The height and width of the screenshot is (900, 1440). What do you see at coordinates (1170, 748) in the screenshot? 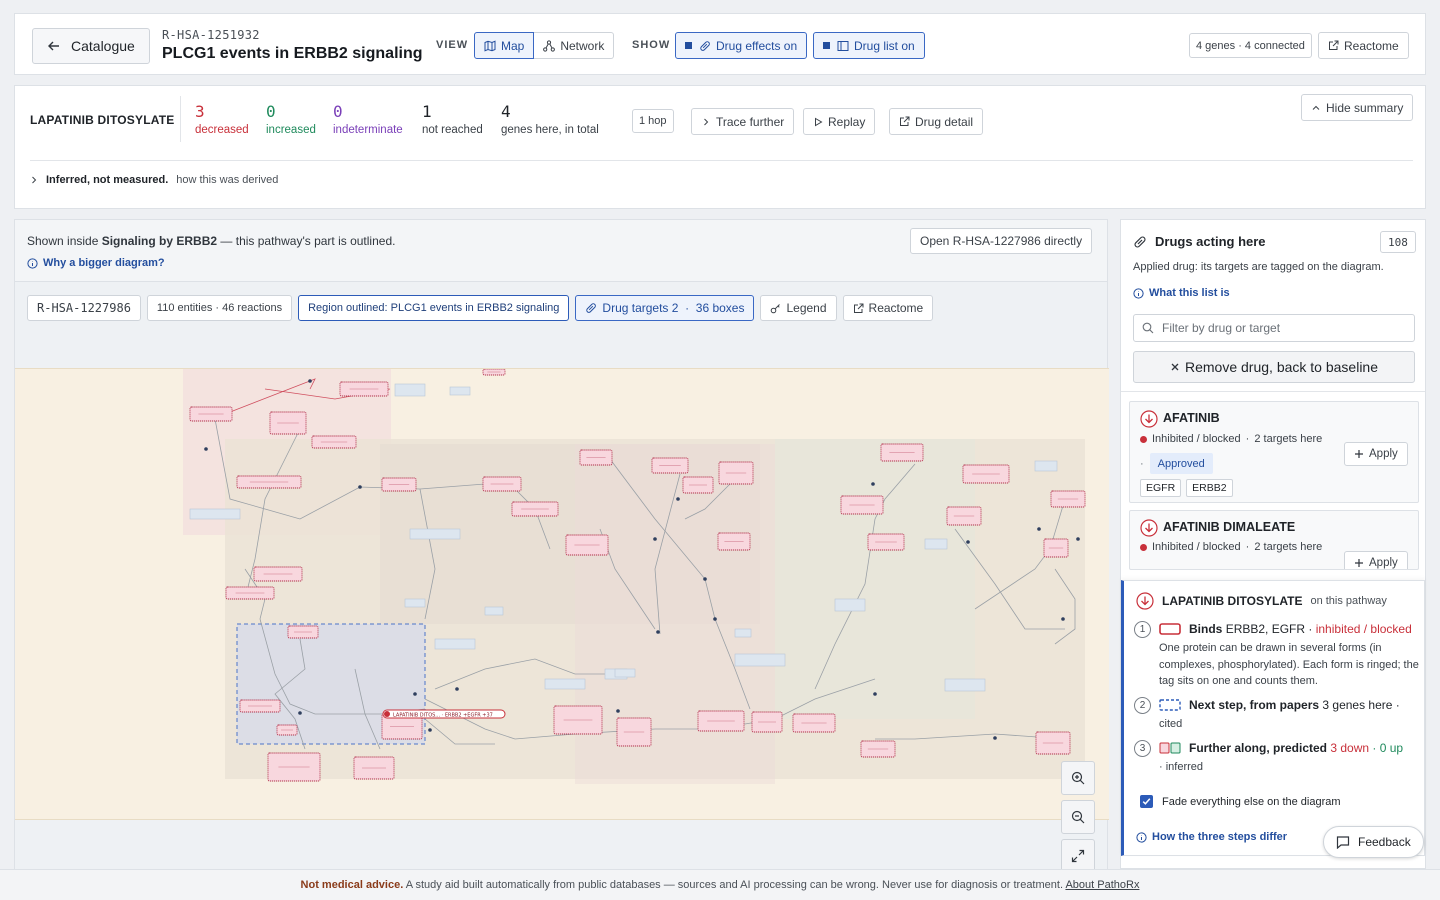
I see `predicted-swatch` at bounding box center [1170, 748].